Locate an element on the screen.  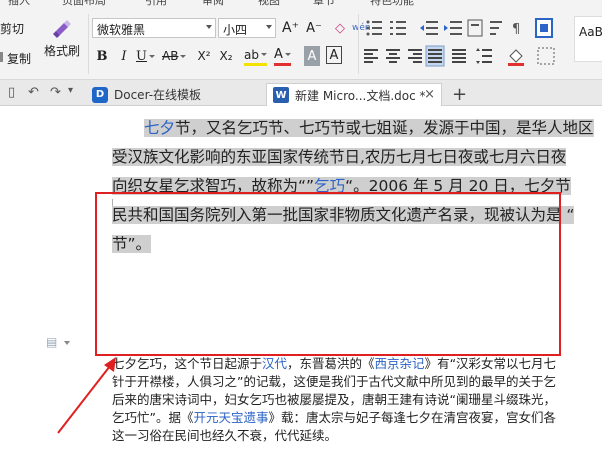
clipboard-group: 剪切 复制 格式刷 is located at coordinates (44, 45).